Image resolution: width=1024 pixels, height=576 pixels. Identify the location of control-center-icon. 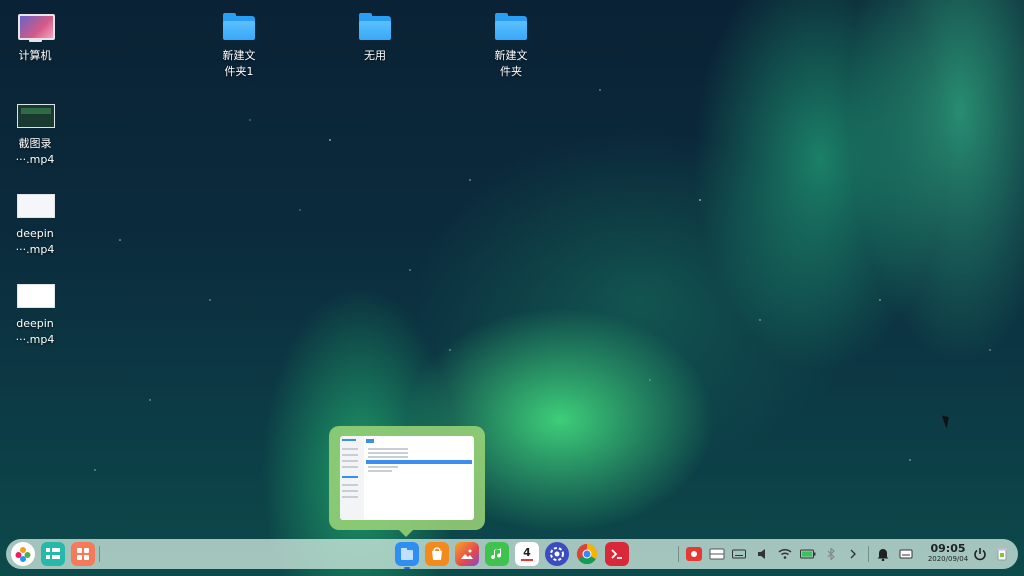
(557, 554).